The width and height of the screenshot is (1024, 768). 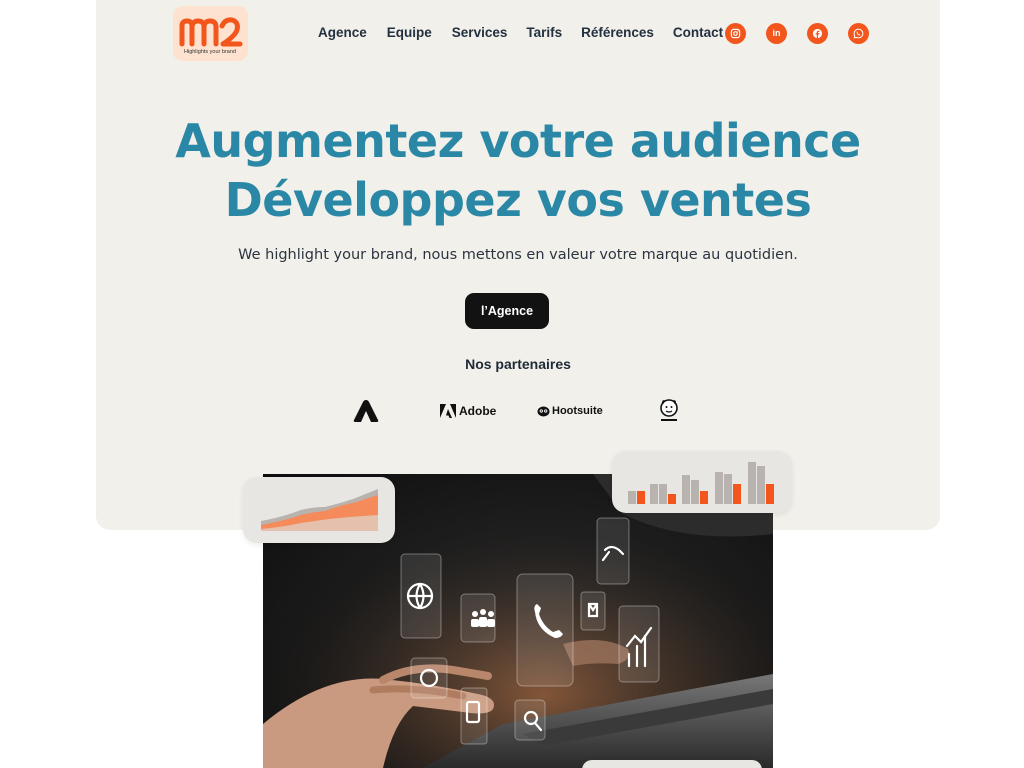 I want to click on whatsapp-icon, so click(x=858, y=33).